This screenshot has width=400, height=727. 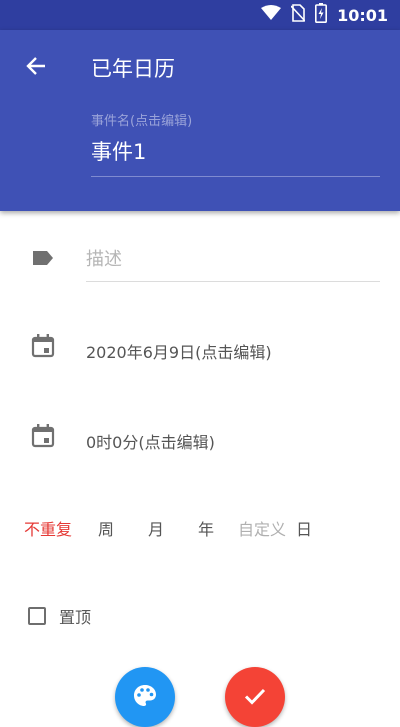 I want to click on back-button, so click(x=36, y=68).